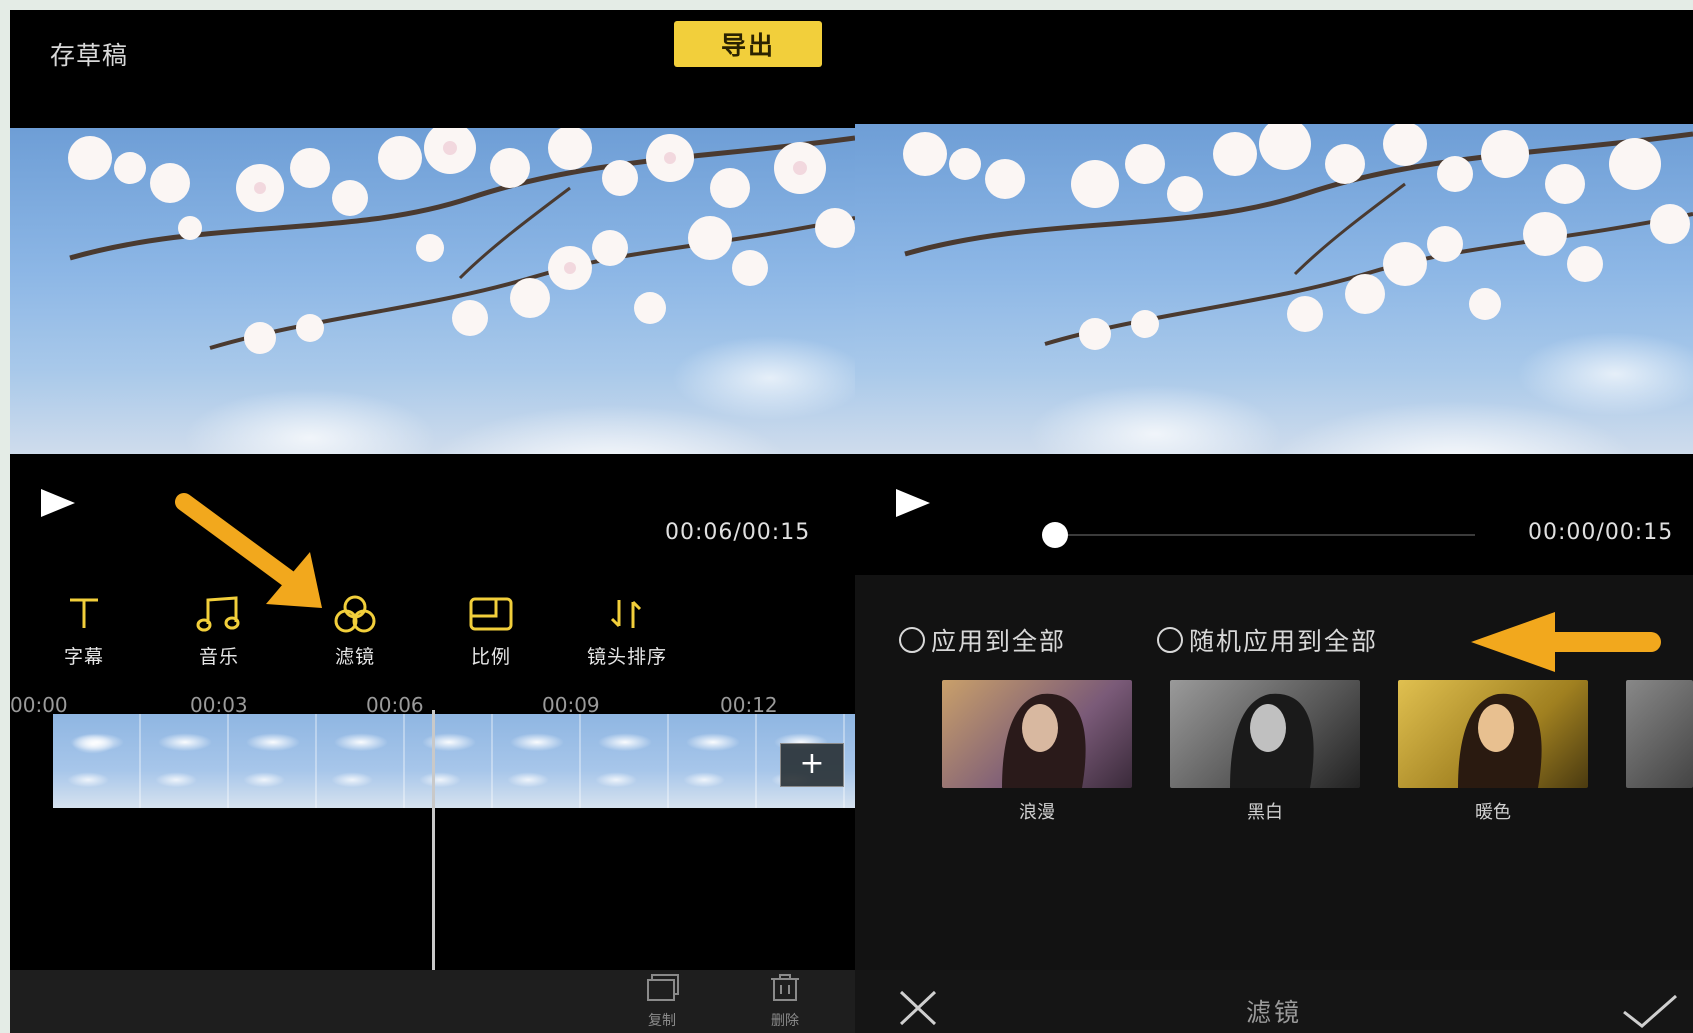  I want to click on sort-arrows-icon, so click(626, 614).